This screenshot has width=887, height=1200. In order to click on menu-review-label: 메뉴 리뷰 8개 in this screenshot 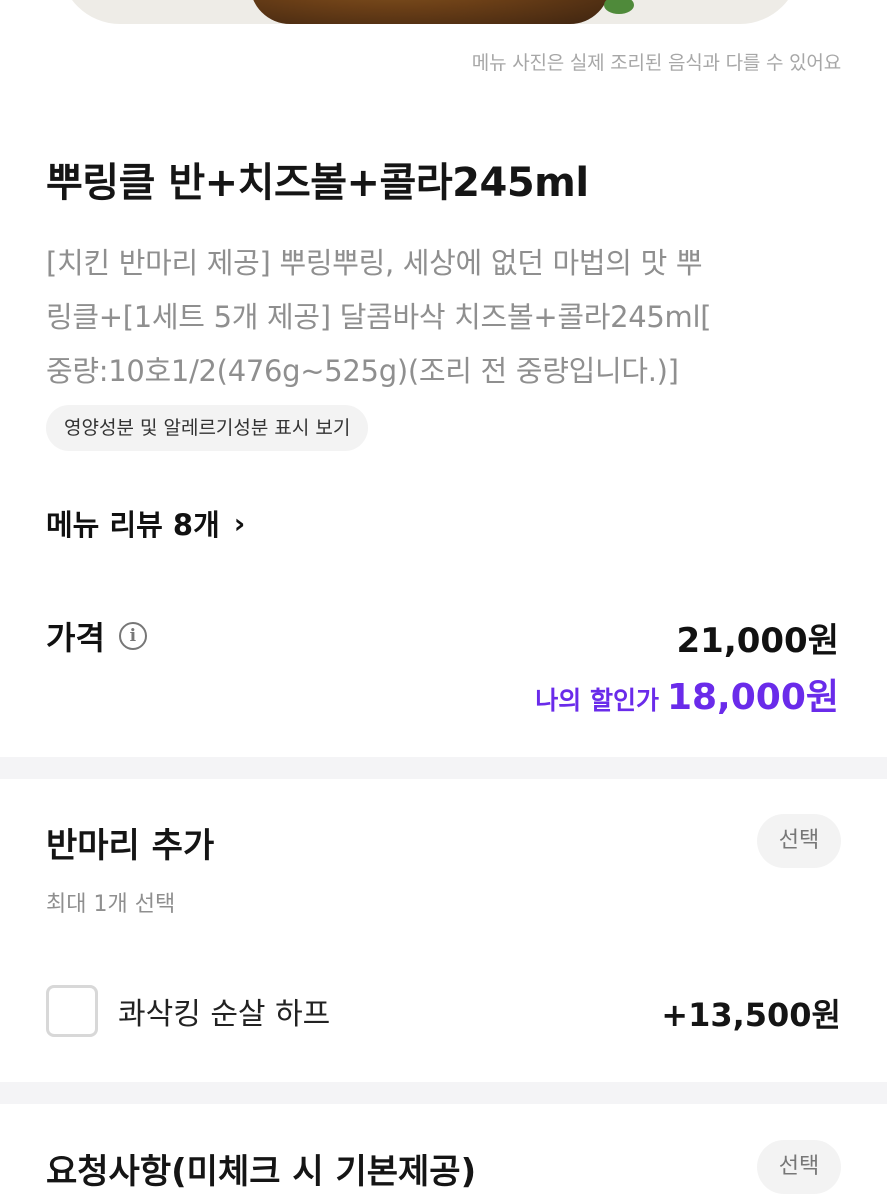, I will do `click(133, 525)`.